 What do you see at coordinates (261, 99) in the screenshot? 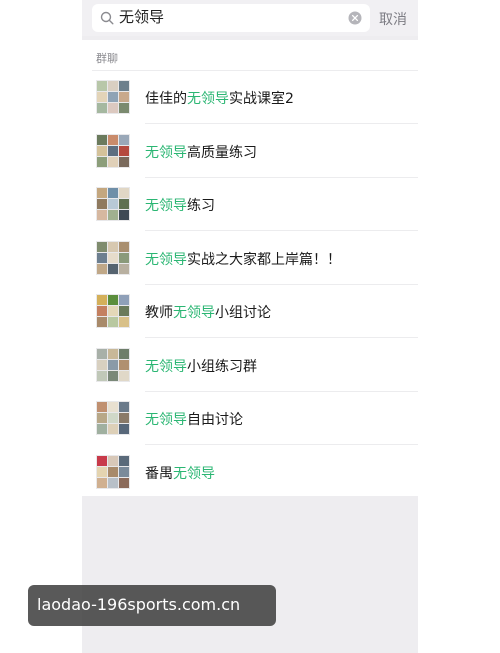
I see `group-name-suffix: 实战课室2` at bounding box center [261, 99].